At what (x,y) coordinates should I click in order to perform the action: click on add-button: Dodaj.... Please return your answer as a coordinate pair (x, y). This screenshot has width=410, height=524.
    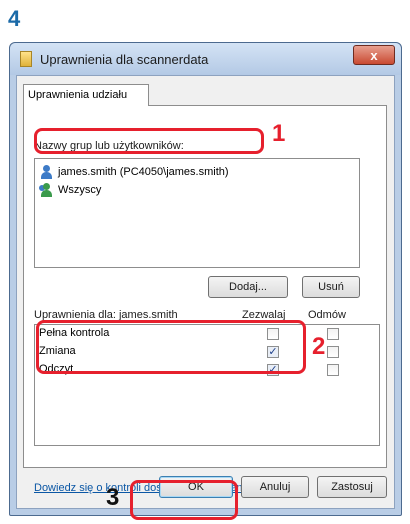
    Looking at the image, I should click on (248, 287).